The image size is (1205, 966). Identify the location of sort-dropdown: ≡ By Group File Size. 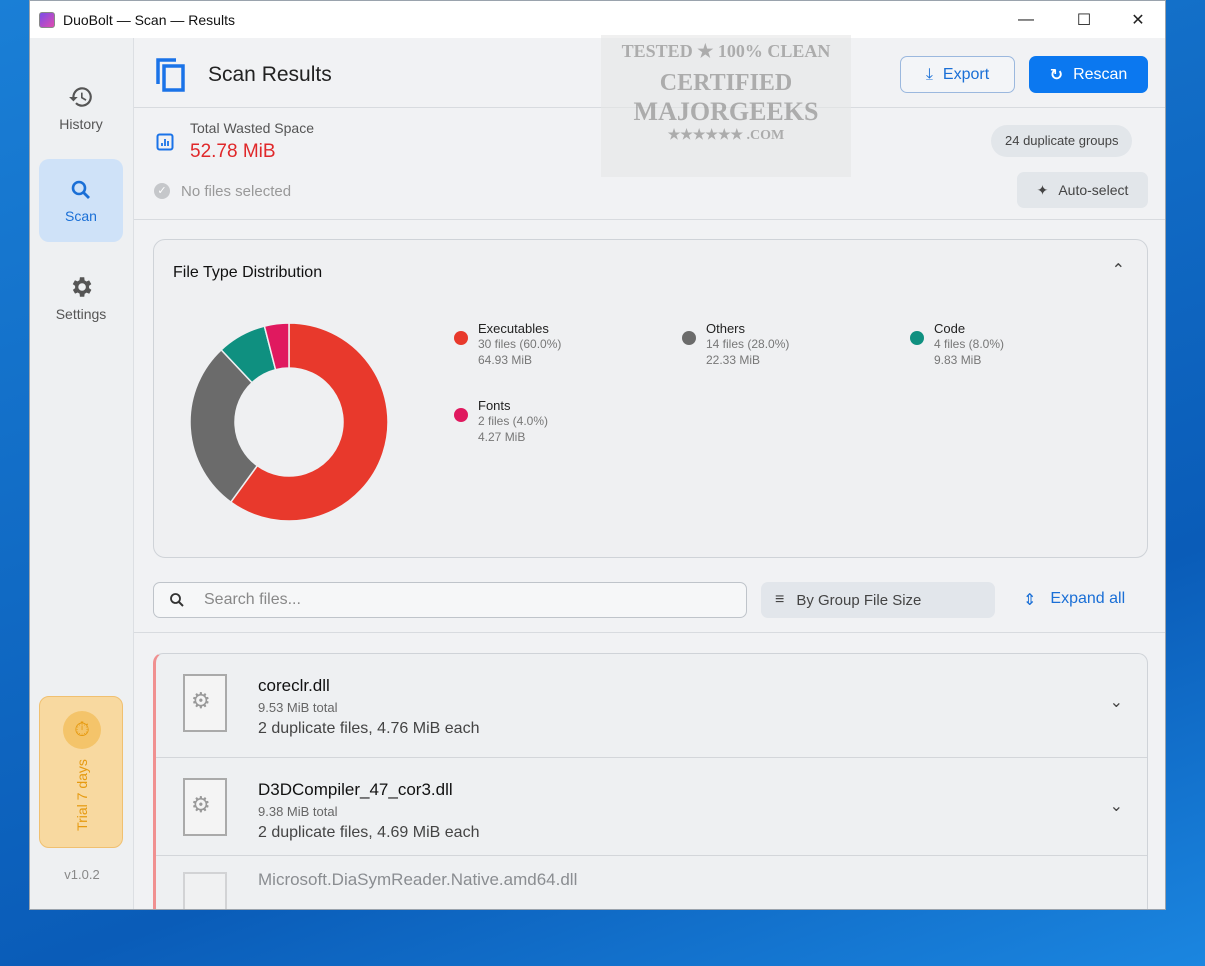
(878, 600).